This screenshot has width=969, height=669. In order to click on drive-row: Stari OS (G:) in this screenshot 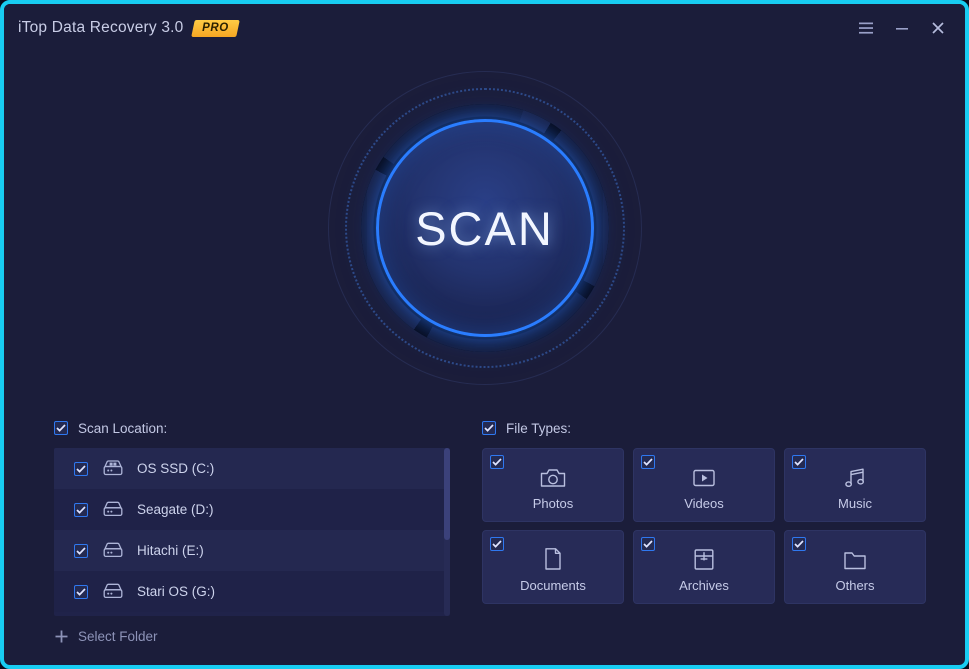, I will do `click(252, 591)`.